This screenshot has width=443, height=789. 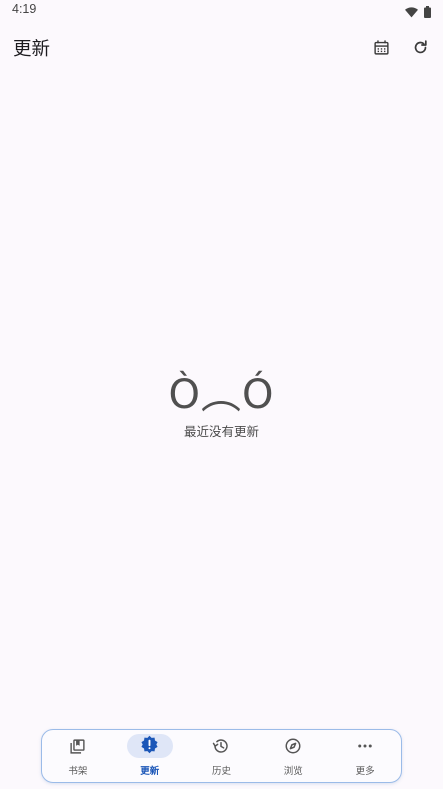 I want to click on more-horiz-icon, so click(x=365, y=746).